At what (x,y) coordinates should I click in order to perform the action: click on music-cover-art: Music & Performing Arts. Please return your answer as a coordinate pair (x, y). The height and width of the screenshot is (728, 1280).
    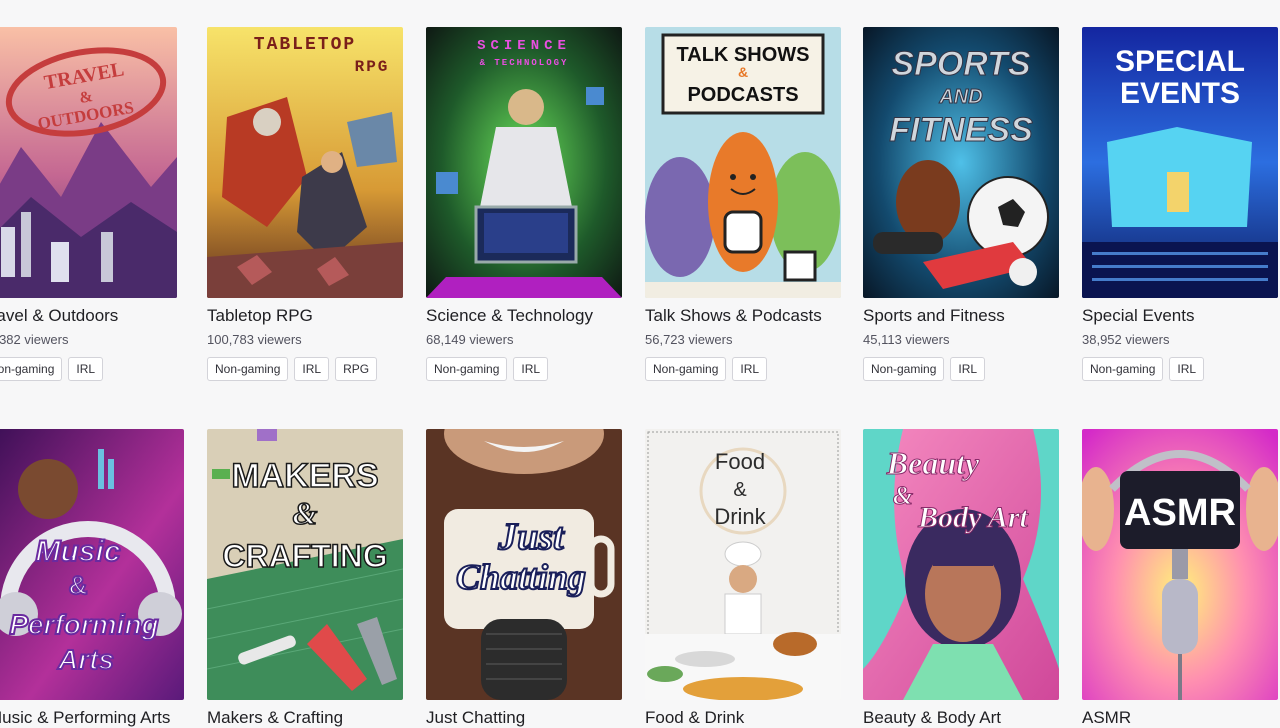
    Looking at the image, I should click on (92, 564).